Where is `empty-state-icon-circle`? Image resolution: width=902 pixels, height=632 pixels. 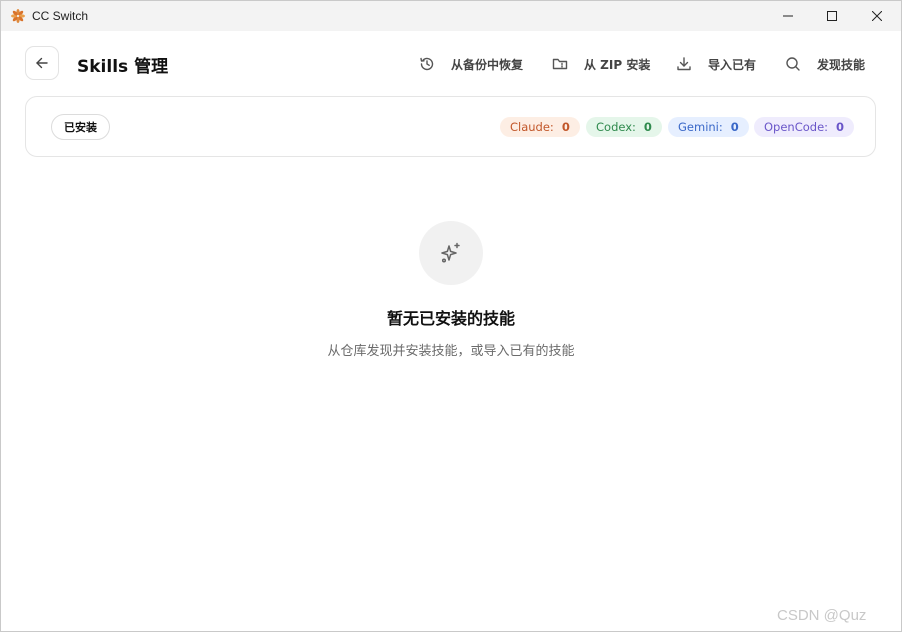 empty-state-icon-circle is located at coordinates (451, 253).